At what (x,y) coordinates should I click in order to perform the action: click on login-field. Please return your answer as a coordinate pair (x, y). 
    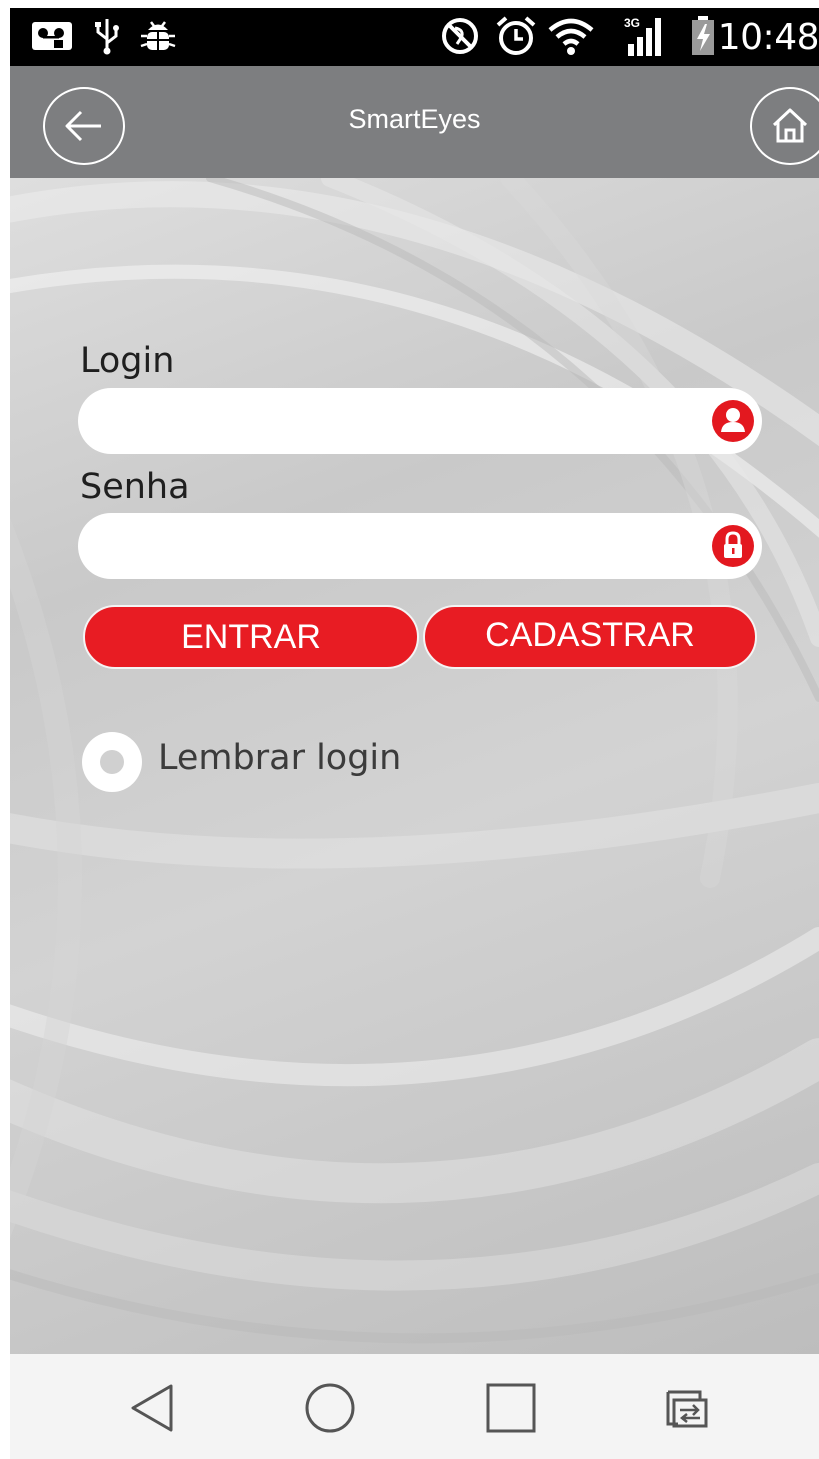
    Looking at the image, I should click on (420, 421).